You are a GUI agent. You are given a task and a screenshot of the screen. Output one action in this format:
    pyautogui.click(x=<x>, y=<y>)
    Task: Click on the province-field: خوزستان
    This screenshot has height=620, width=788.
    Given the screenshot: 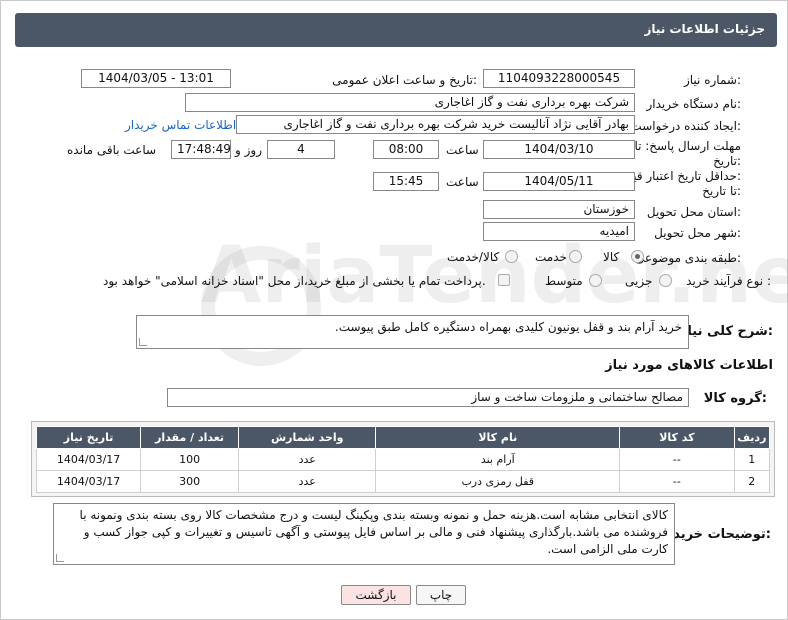 What is the action you would take?
    pyautogui.click(x=559, y=209)
    